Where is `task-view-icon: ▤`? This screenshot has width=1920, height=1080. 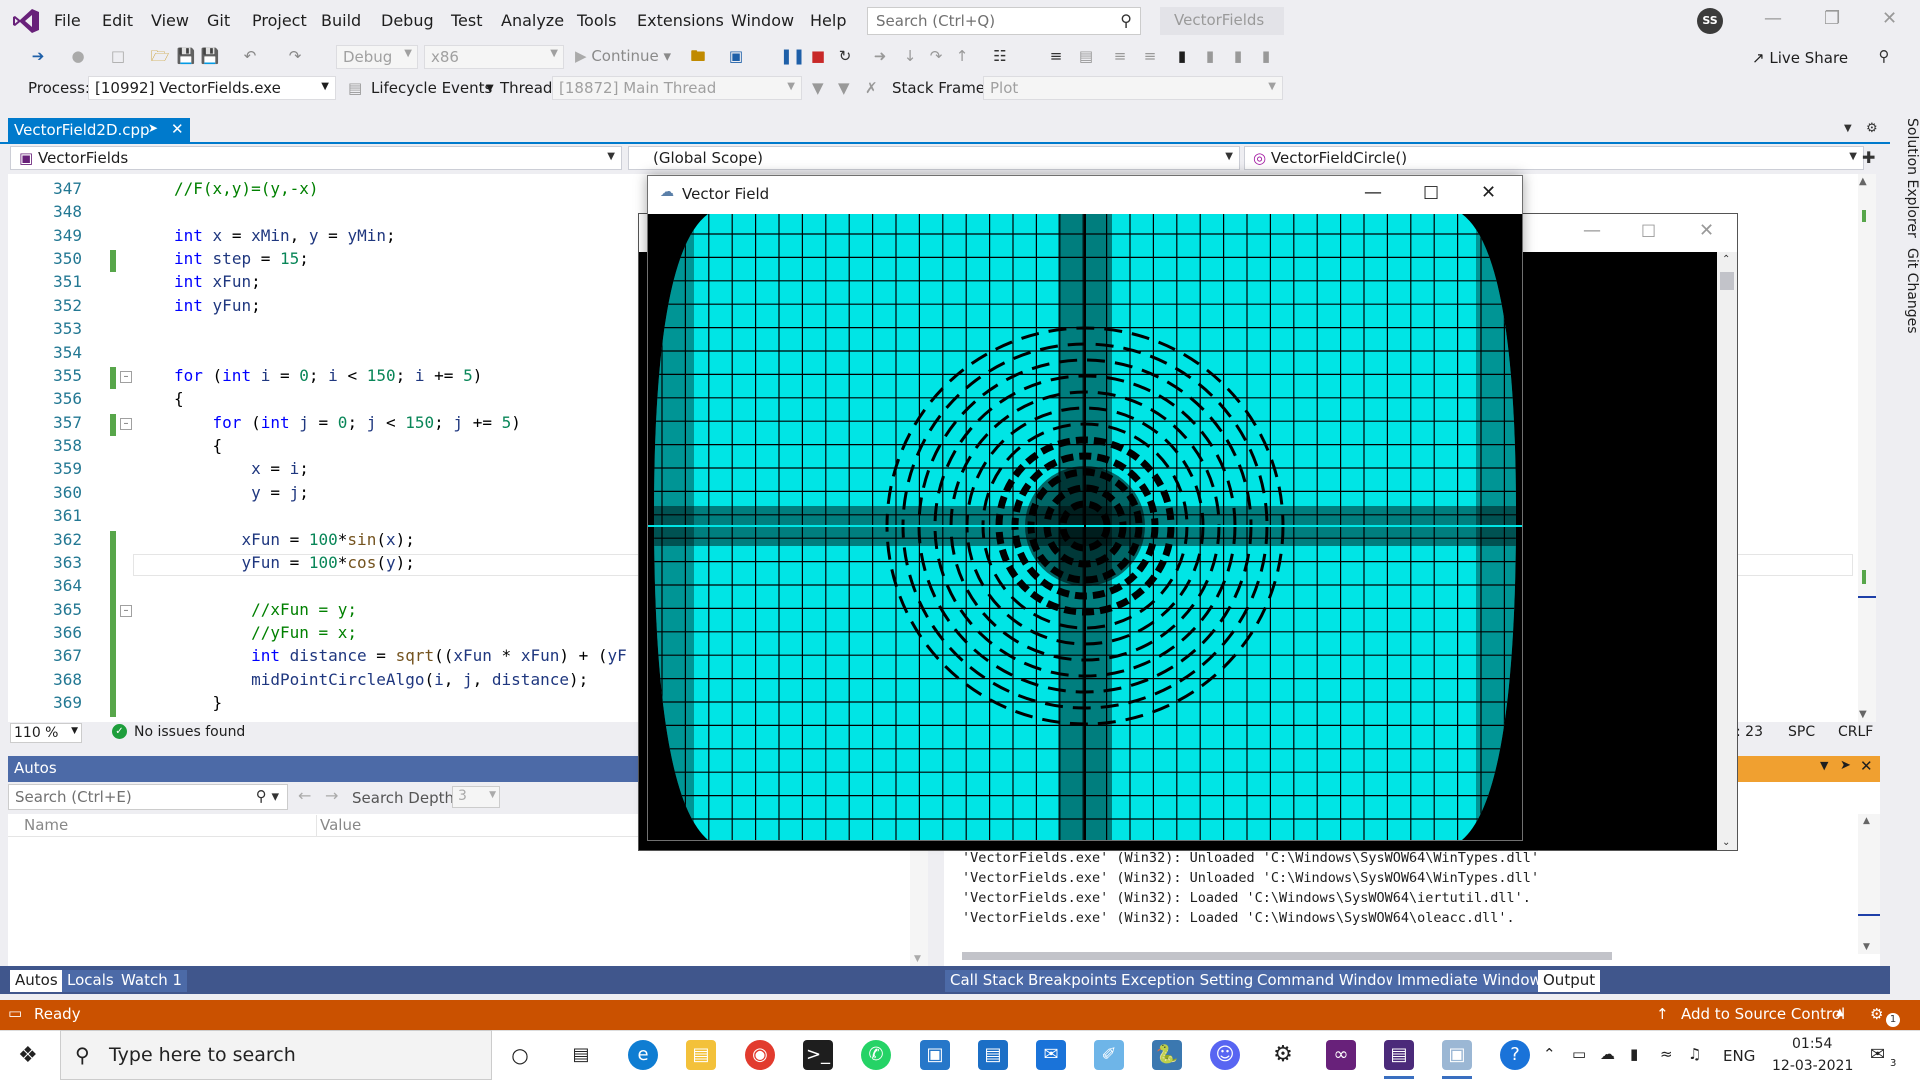
task-view-icon: ▤ is located at coordinates (581, 1055).